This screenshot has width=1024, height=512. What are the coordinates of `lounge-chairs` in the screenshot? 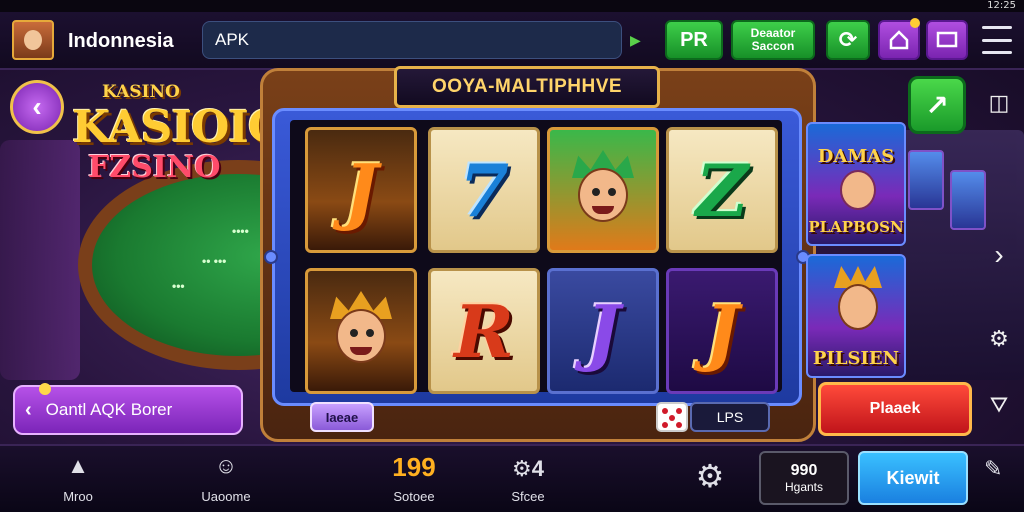 It's located at (40, 260).